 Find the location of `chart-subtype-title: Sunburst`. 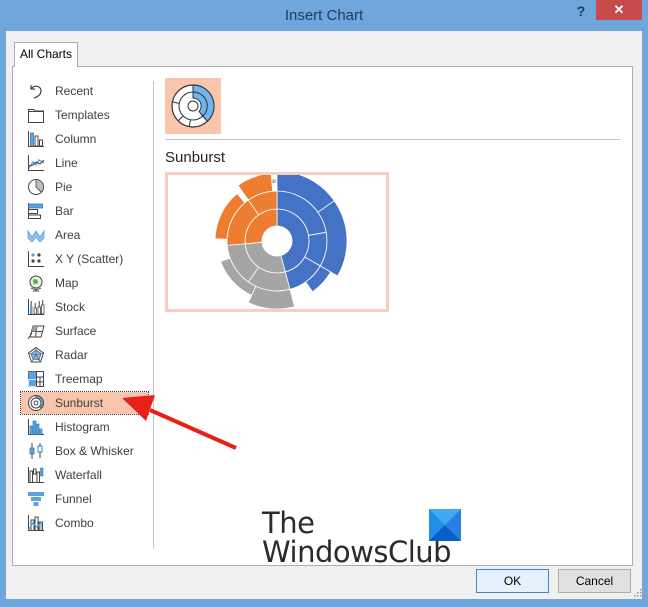

chart-subtype-title: Sunburst is located at coordinates (195, 157).